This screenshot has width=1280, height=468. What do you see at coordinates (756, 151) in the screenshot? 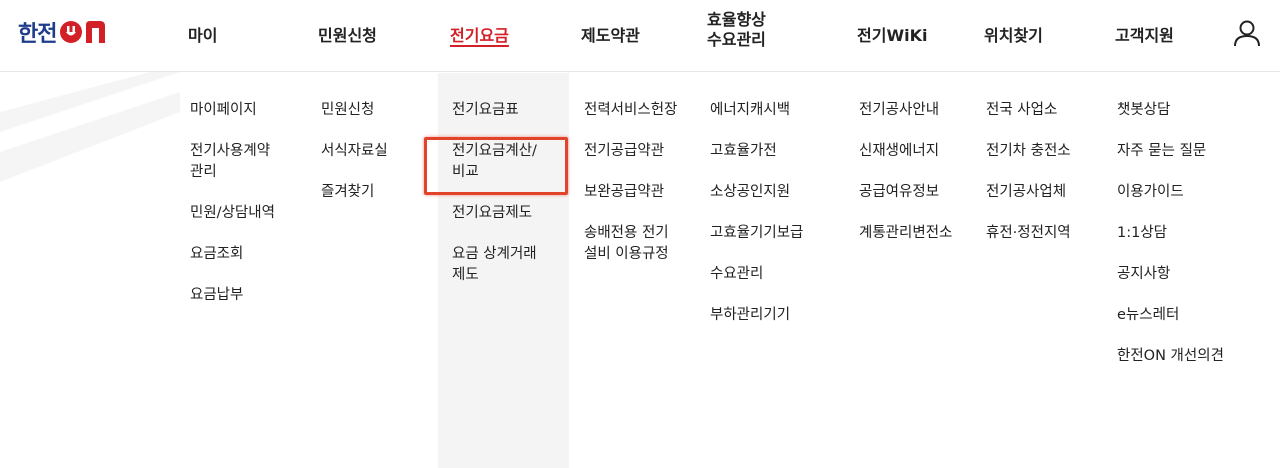
I see `submenu-item: 고효율가전` at bounding box center [756, 151].